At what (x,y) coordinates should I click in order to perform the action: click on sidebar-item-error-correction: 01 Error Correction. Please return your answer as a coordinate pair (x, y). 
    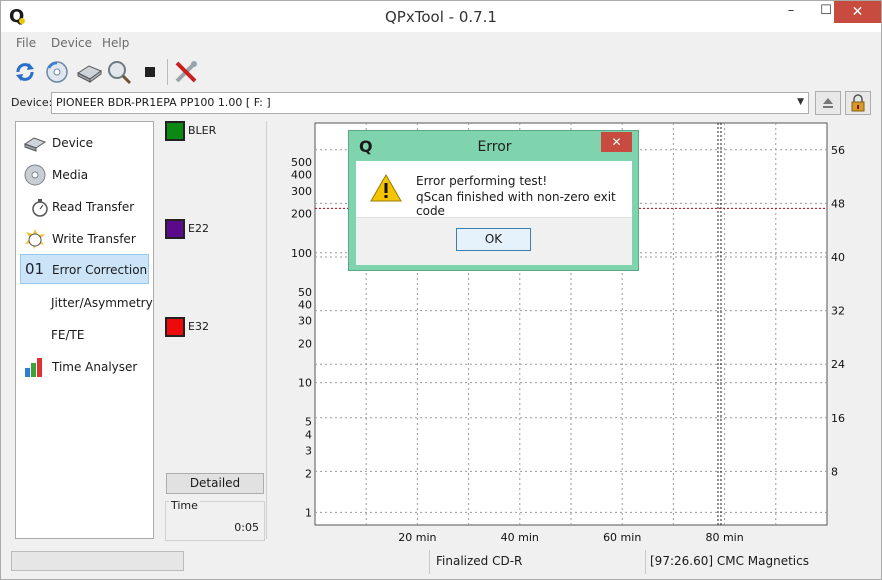
    Looking at the image, I should click on (84, 269).